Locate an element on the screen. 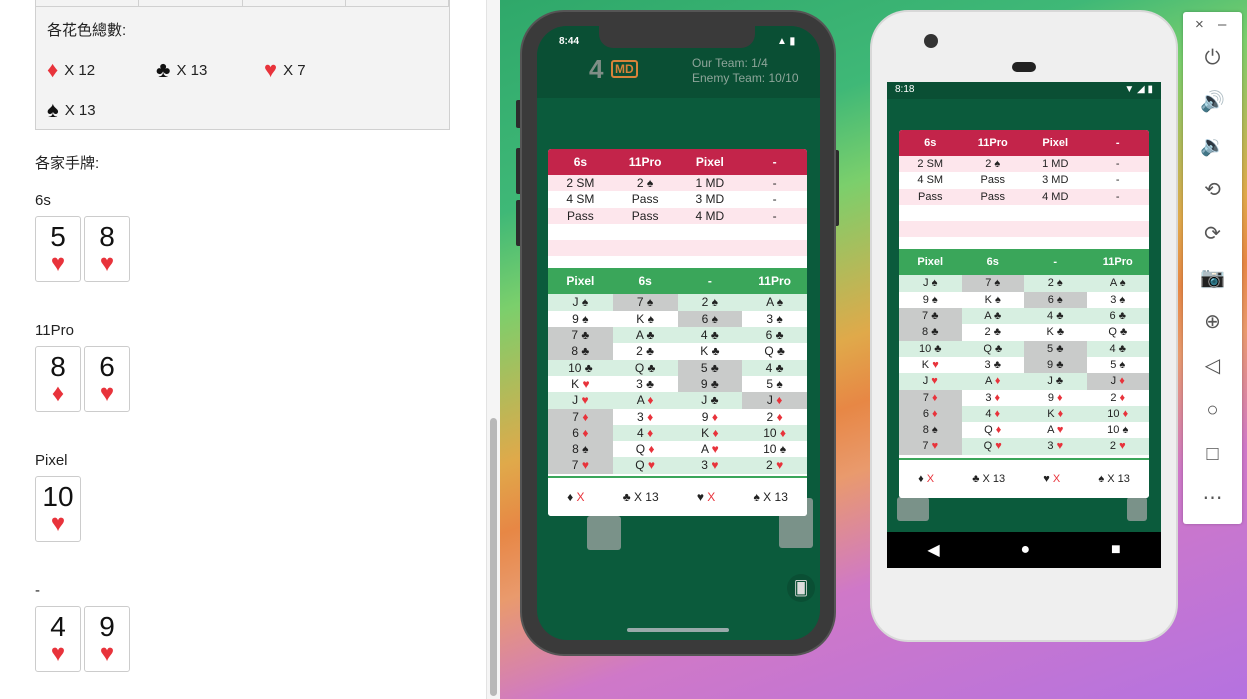 This screenshot has width=1247, height=699. camera-icon: 📷 is located at coordinates (1212, 278).